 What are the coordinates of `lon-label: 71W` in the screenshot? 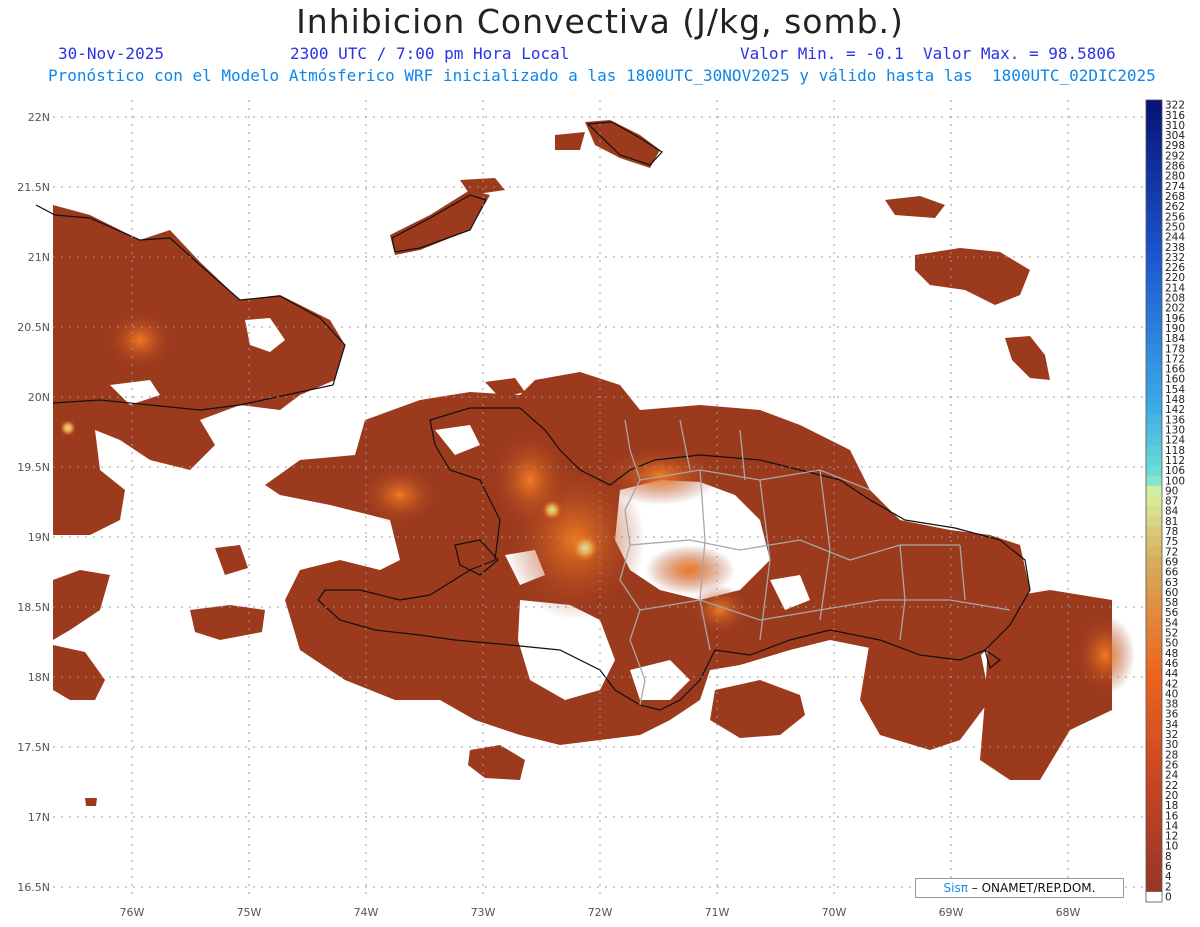 It's located at (717, 912).